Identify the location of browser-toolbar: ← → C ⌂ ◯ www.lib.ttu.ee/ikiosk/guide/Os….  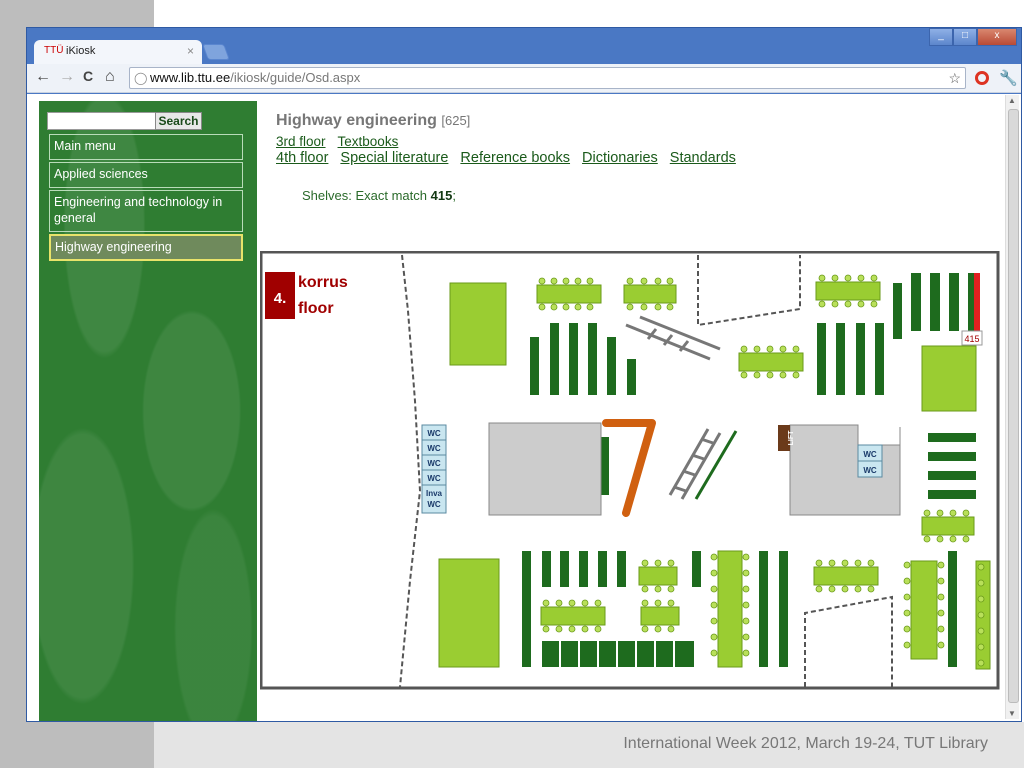
(524, 78).